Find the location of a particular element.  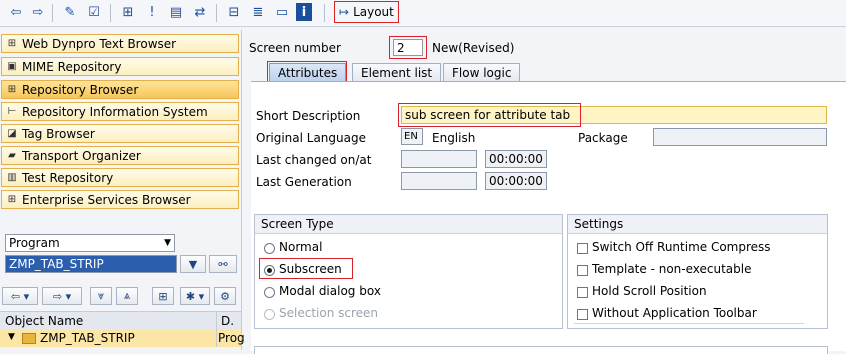

object-list-header: Object Name D. is located at coordinates (120, 321).